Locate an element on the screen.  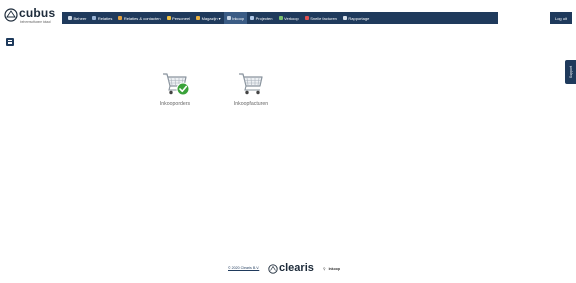
logout-button: Log uit is located at coordinates (561, 18).